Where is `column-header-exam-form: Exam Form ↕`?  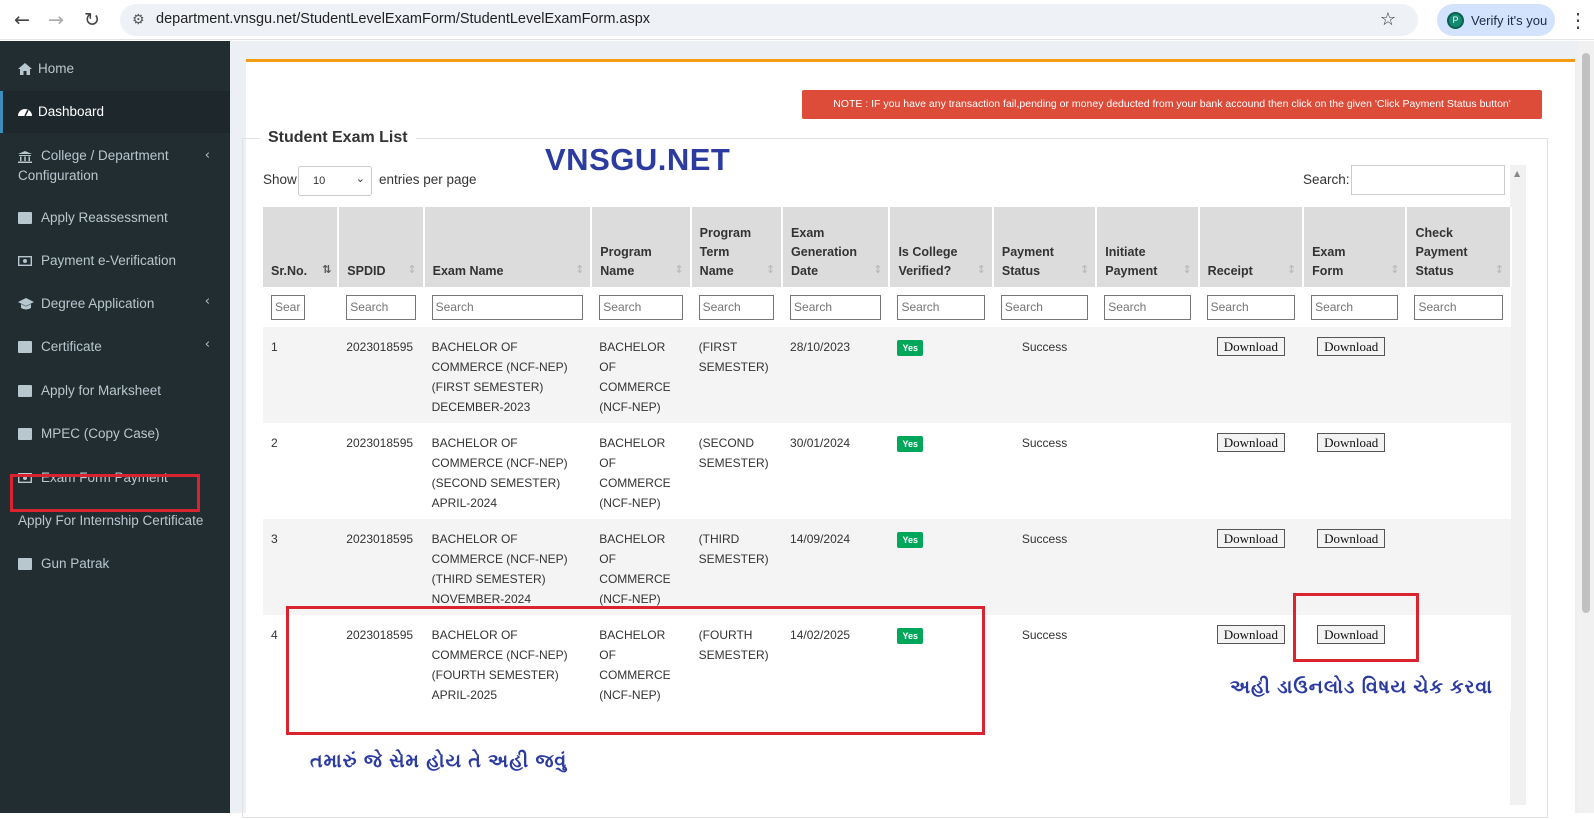 column-header-exam-form: Exam Form ↕ is located at coordinates (1355, 247).